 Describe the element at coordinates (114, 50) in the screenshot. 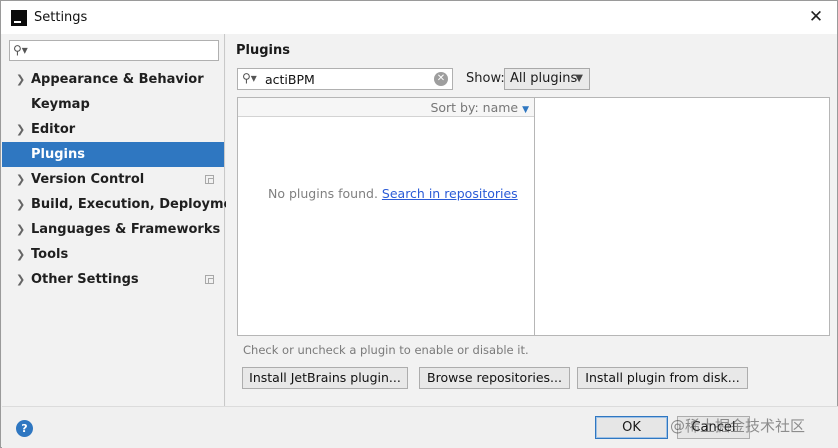

I see `sidebar-search-input: ⚲▾` at that location.